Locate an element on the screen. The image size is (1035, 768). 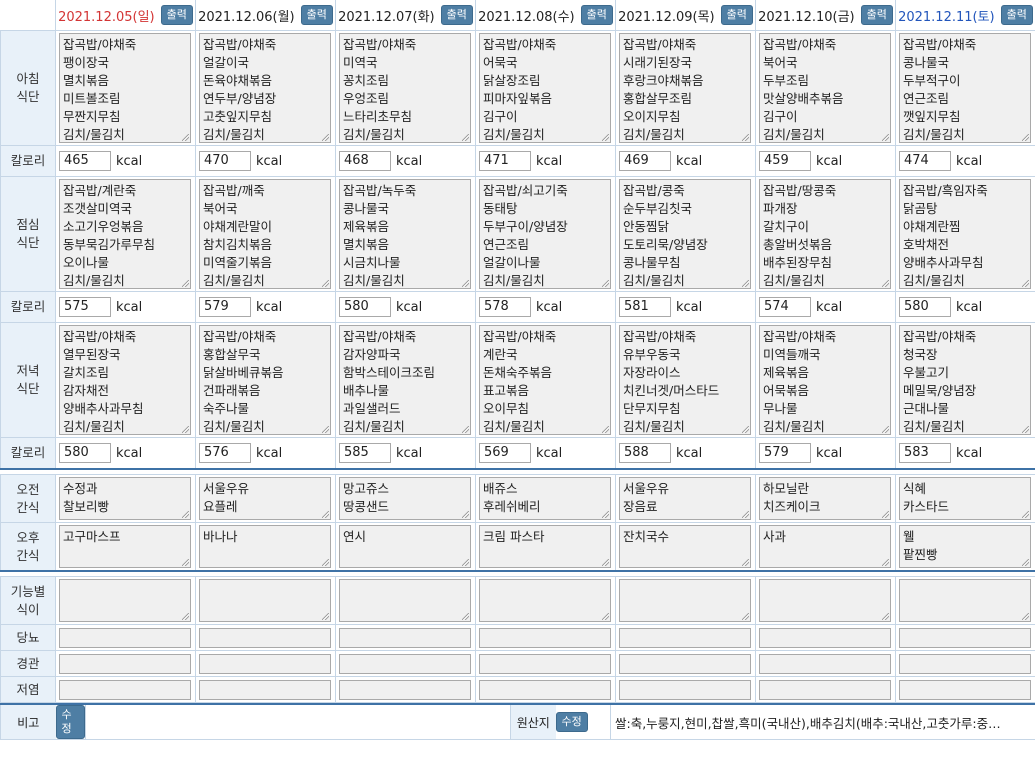
breakfast-kcal-input: 474 is located at coordinates (925, 161).